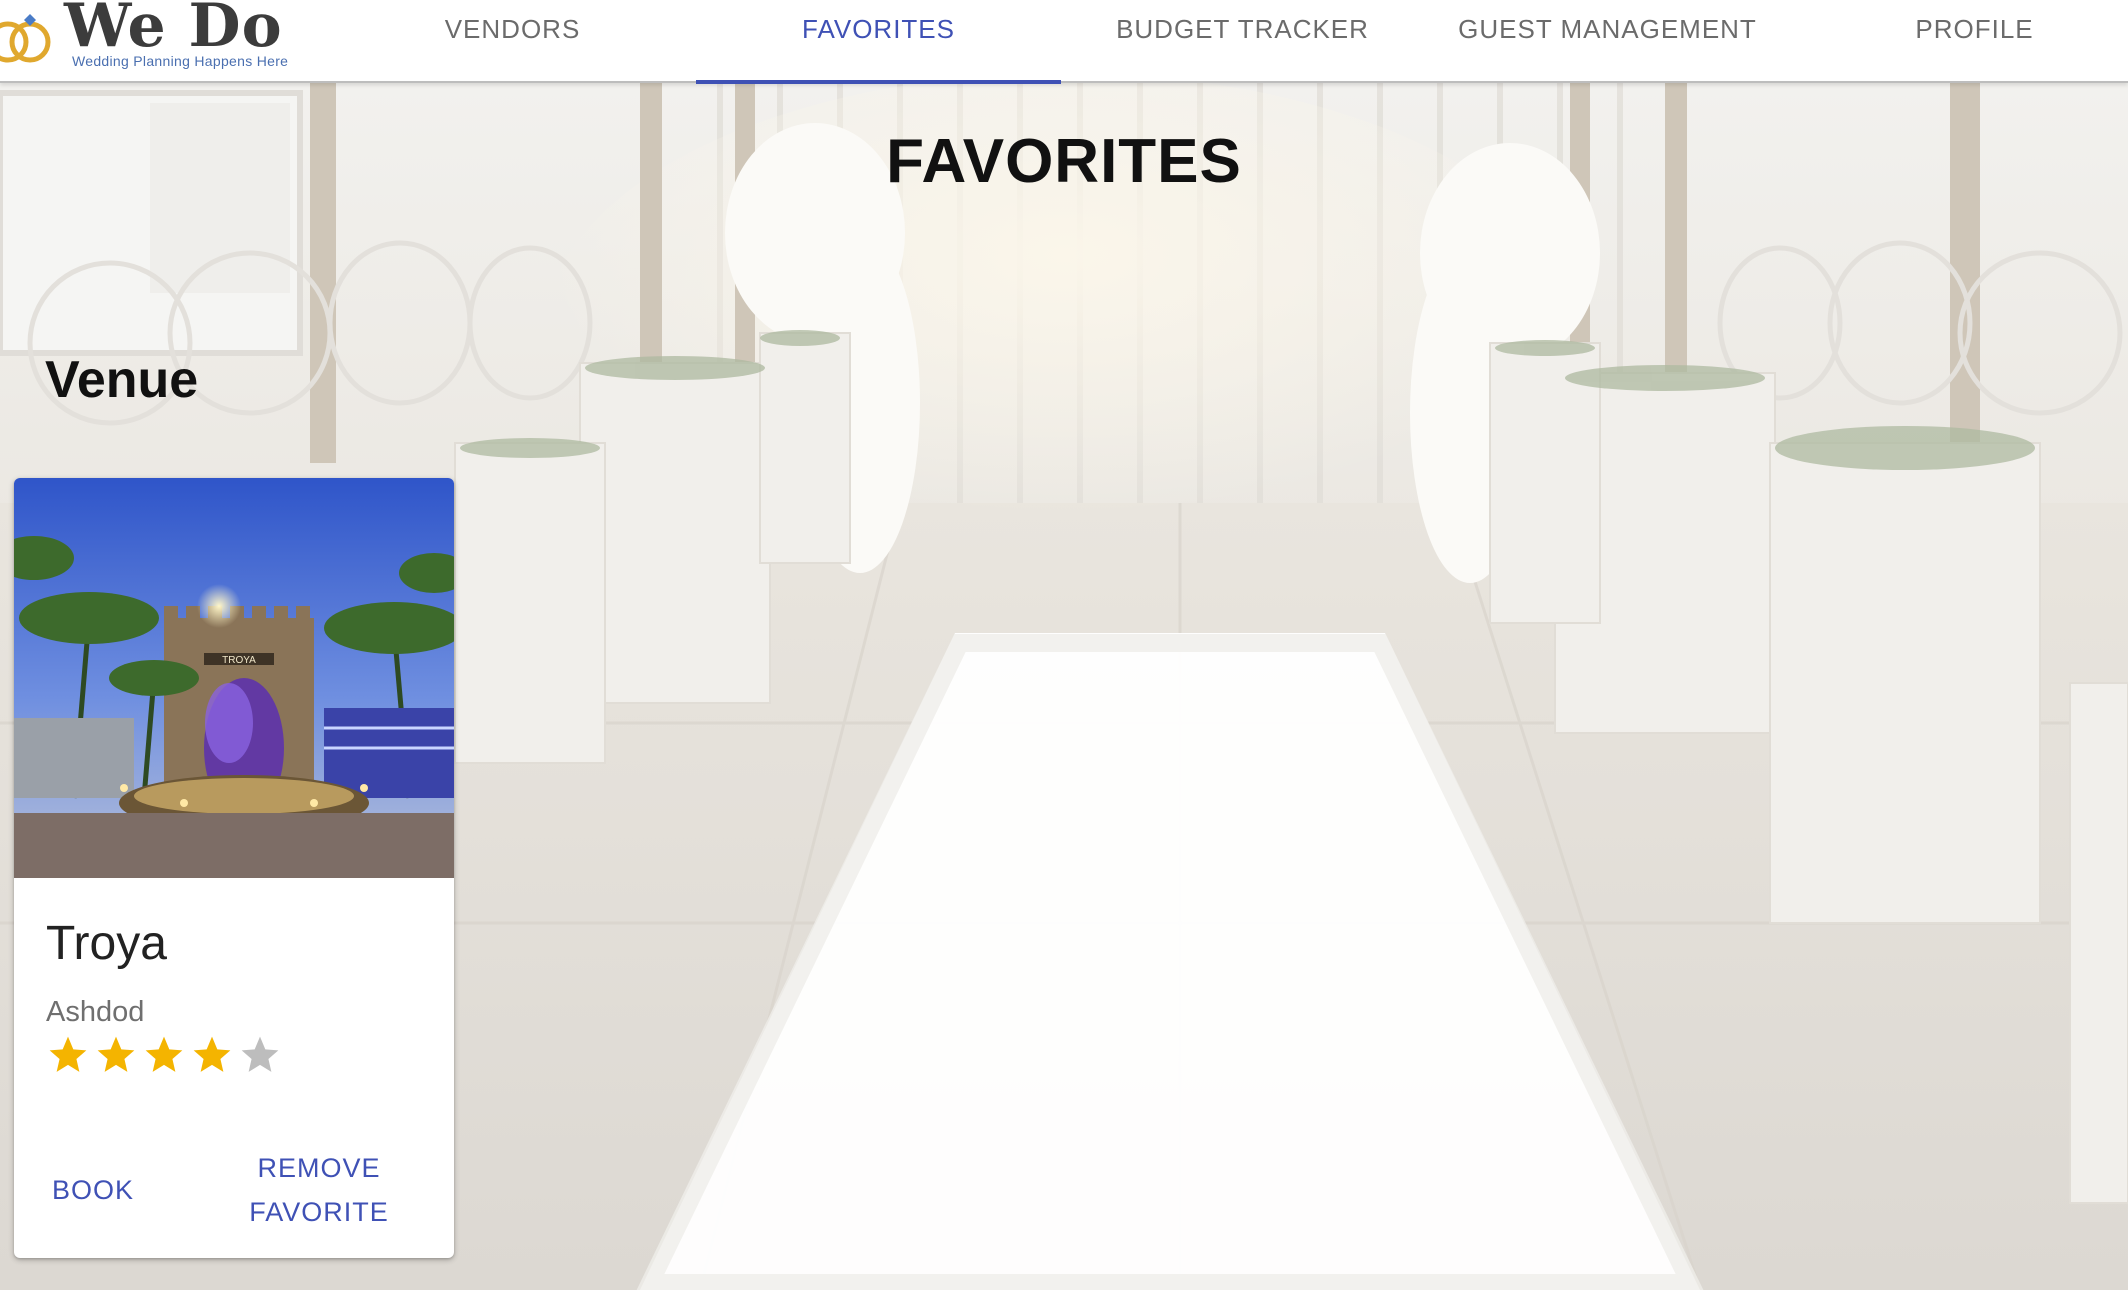 The image size is (2128, 1290). I want to click on vendor-card: TROYA Troya Ashdod BOOK REMOVE FAVORITE, so click(234, 868).